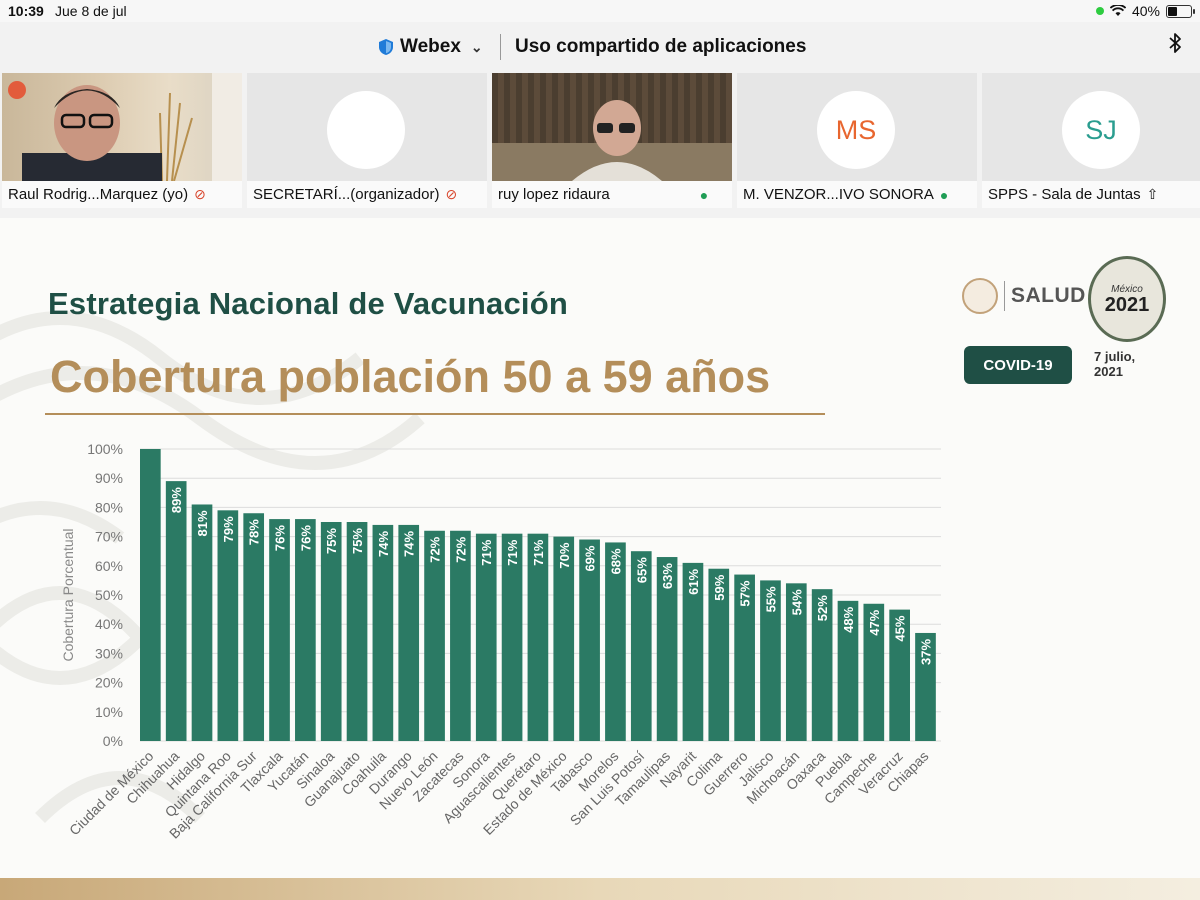 The height and width of the screenshot is (900, 1200). I want to click on participant-name: Raul Rodrig...Marquez (yo), so click(98, 194).